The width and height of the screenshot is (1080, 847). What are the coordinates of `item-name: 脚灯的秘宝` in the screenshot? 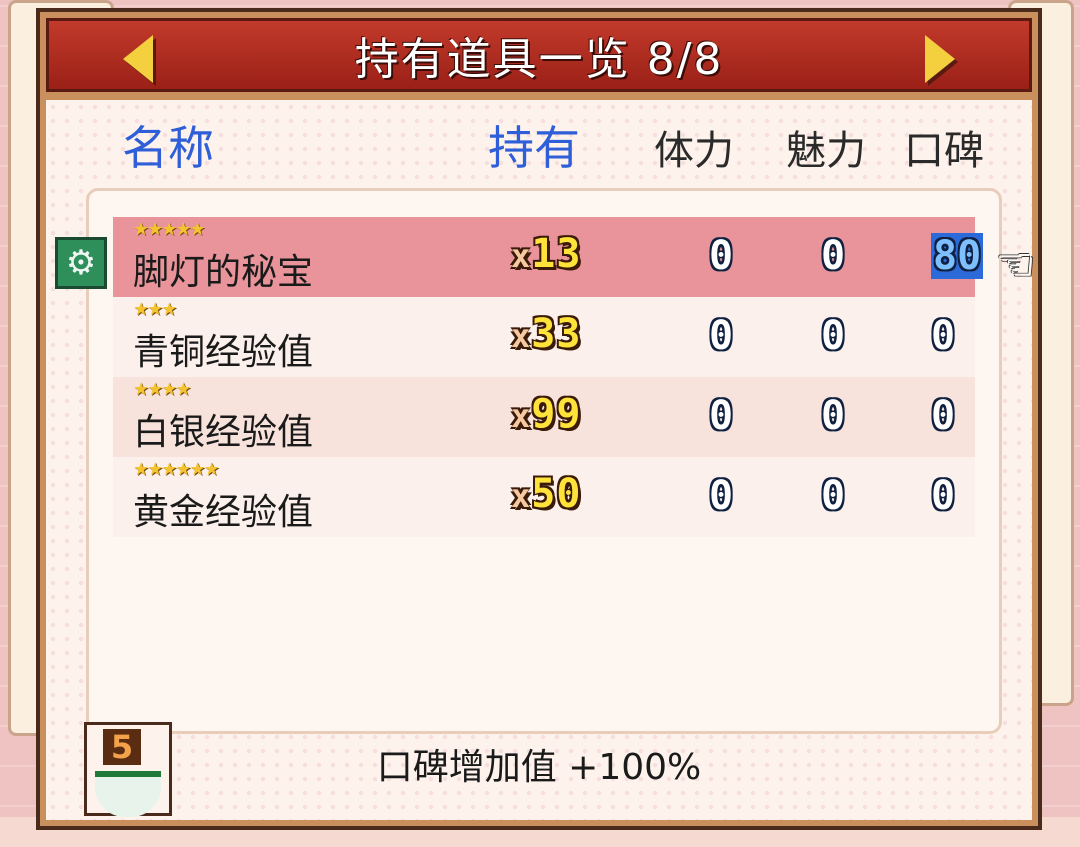 It's located at (223, 272).